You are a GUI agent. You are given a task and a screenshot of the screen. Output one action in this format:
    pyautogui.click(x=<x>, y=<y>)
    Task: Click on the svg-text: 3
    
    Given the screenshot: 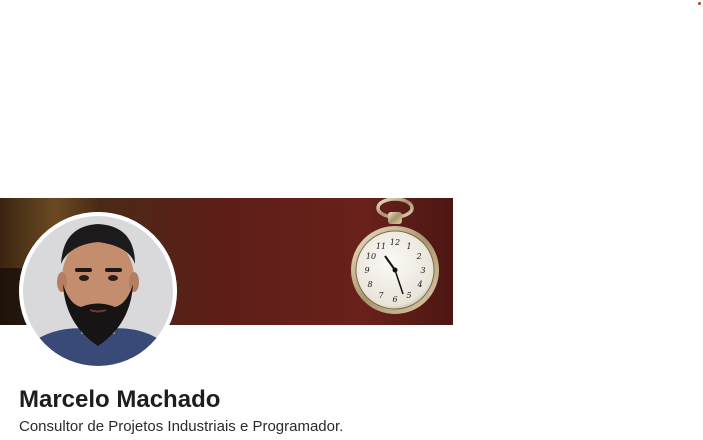 What is the action you would take?
    pyautogui.click(x=422, y=270)
    